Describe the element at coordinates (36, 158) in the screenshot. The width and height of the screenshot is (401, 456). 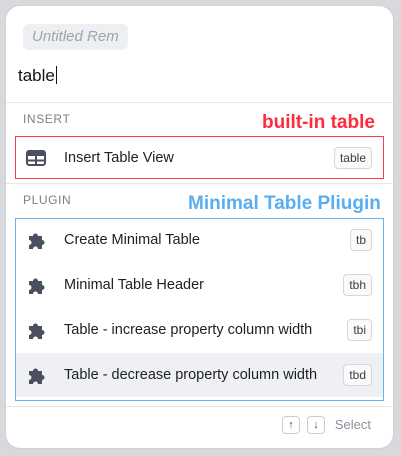
I see `table-view-icon` at that location.